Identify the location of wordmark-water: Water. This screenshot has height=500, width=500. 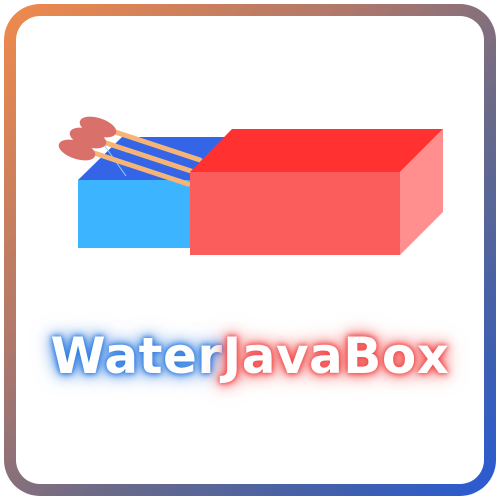
(136, 356).